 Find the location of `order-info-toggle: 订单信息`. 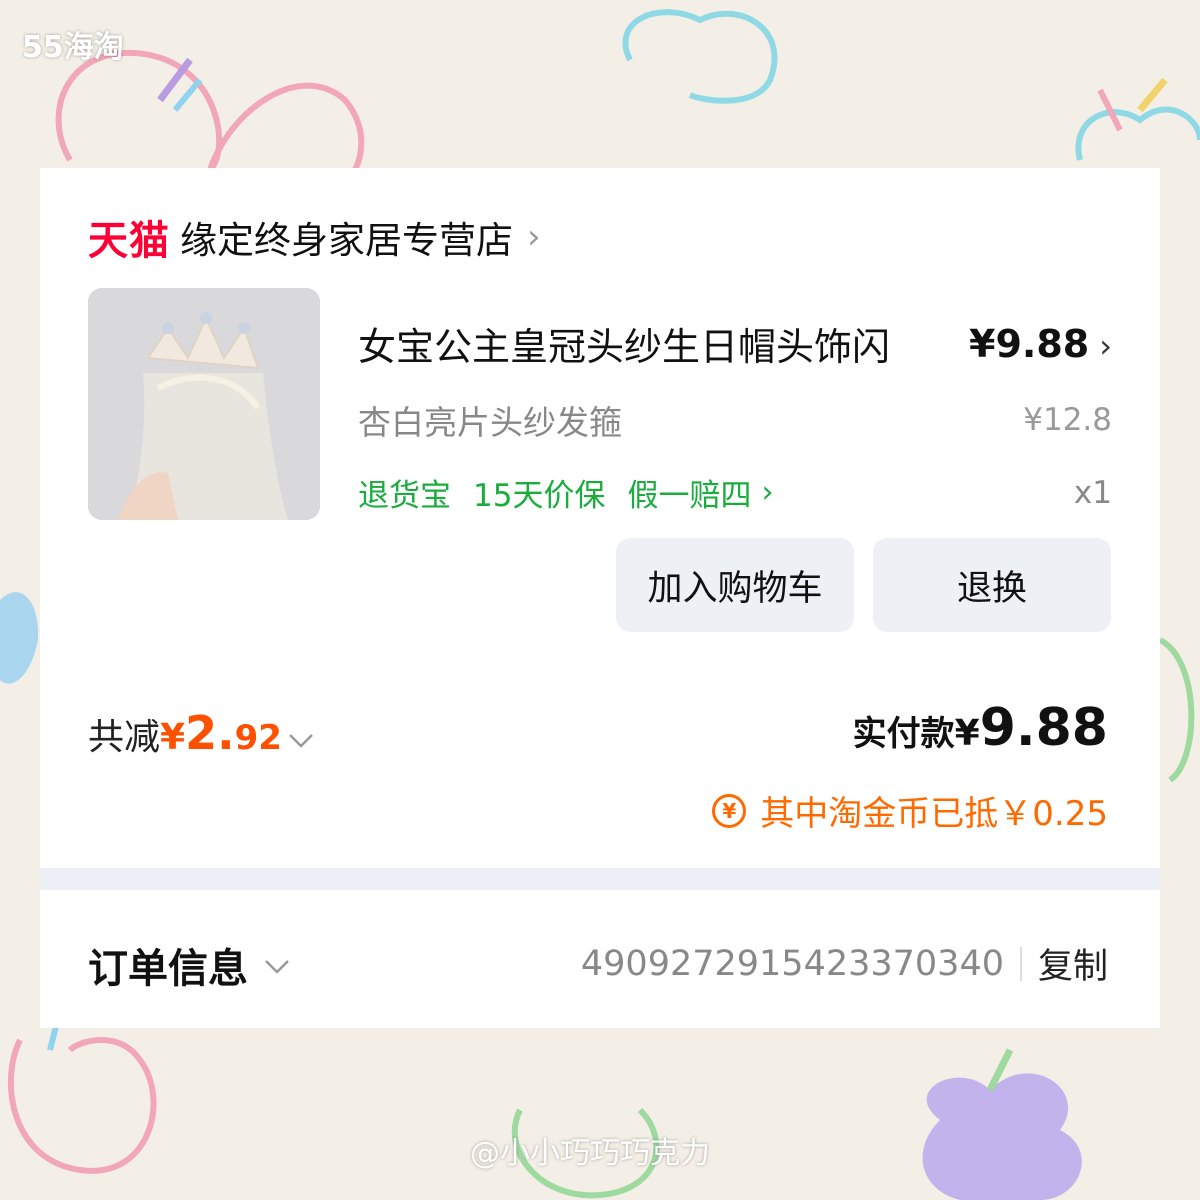

order-info-toggle: 订单信息 is located at coordinates (189, 965).